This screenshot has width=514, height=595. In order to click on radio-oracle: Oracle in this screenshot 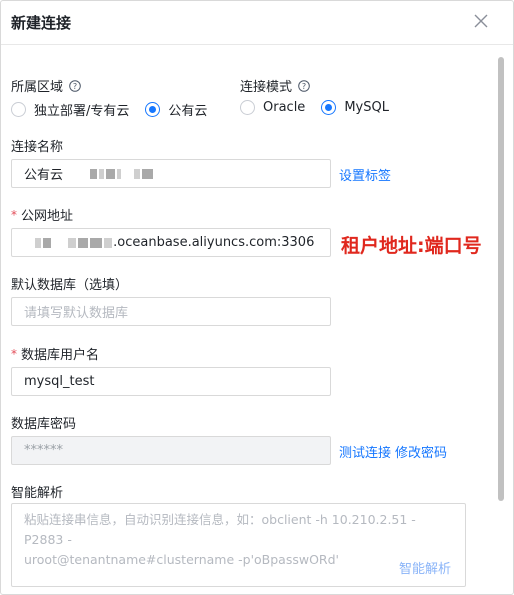, I will do `click(272, 107)`.